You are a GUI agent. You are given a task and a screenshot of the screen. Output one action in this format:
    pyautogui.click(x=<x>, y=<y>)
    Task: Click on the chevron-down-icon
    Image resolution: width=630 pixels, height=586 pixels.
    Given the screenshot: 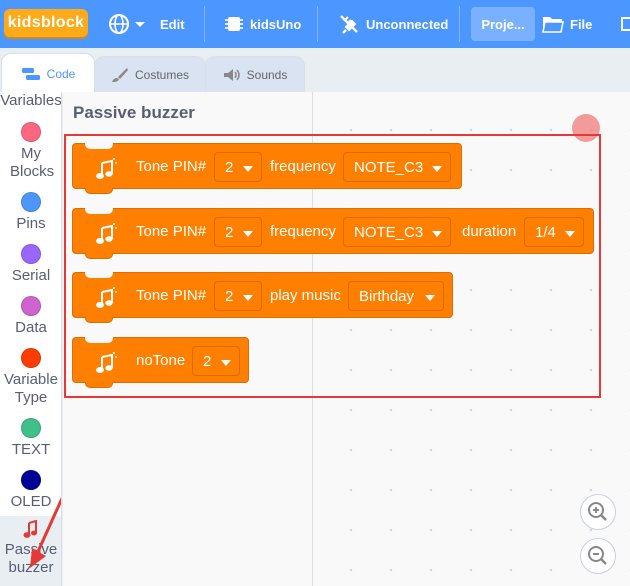 What is the action you would take?
    pyautogui.click(x=140, y=24)
    